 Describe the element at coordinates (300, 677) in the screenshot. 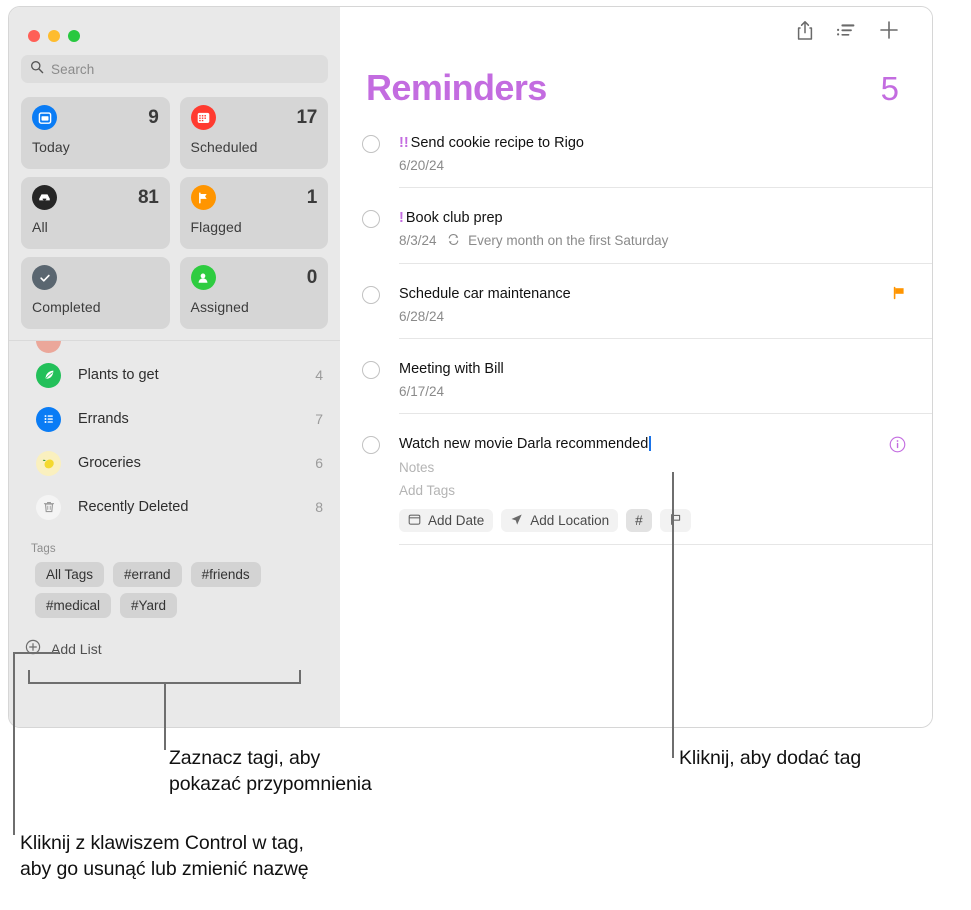

I see `tags-bracket-right-tick` at that location.